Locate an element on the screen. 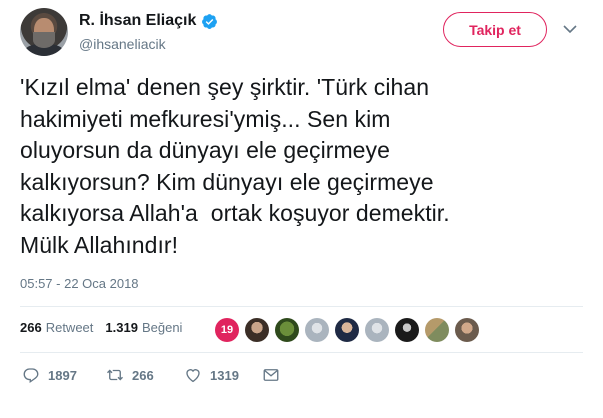  author-display-name: R. İhsan Eliaçık is located at coordinates (137, 21).